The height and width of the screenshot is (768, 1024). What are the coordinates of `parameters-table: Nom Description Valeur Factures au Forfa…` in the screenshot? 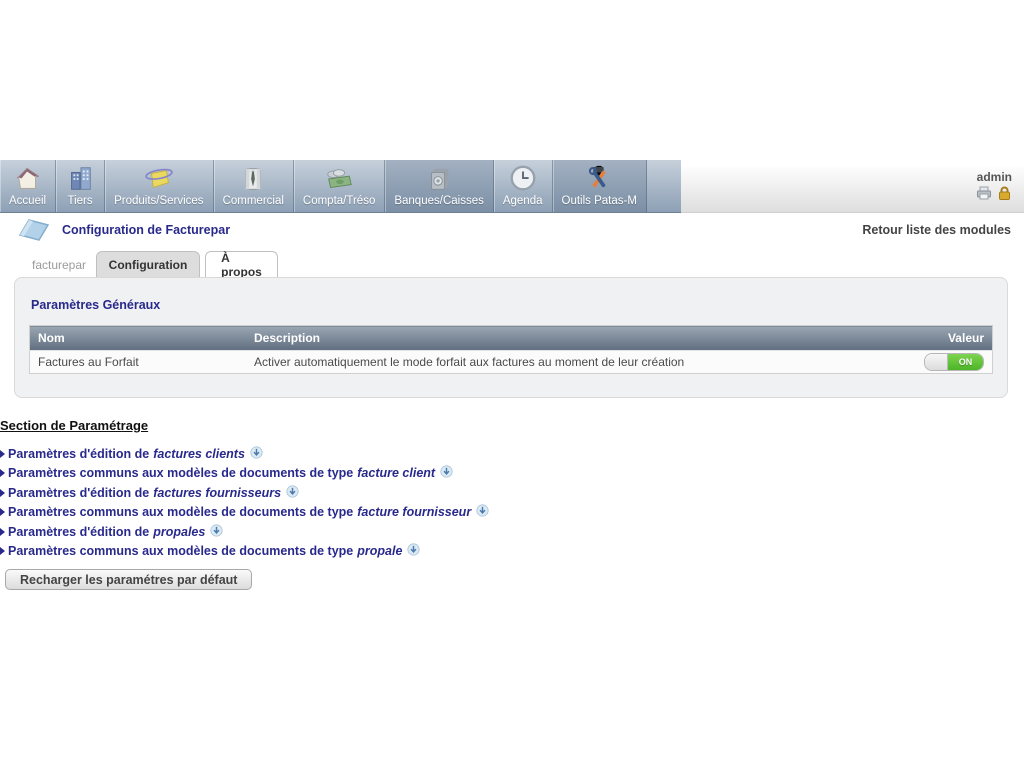 It's located at (511, 349).